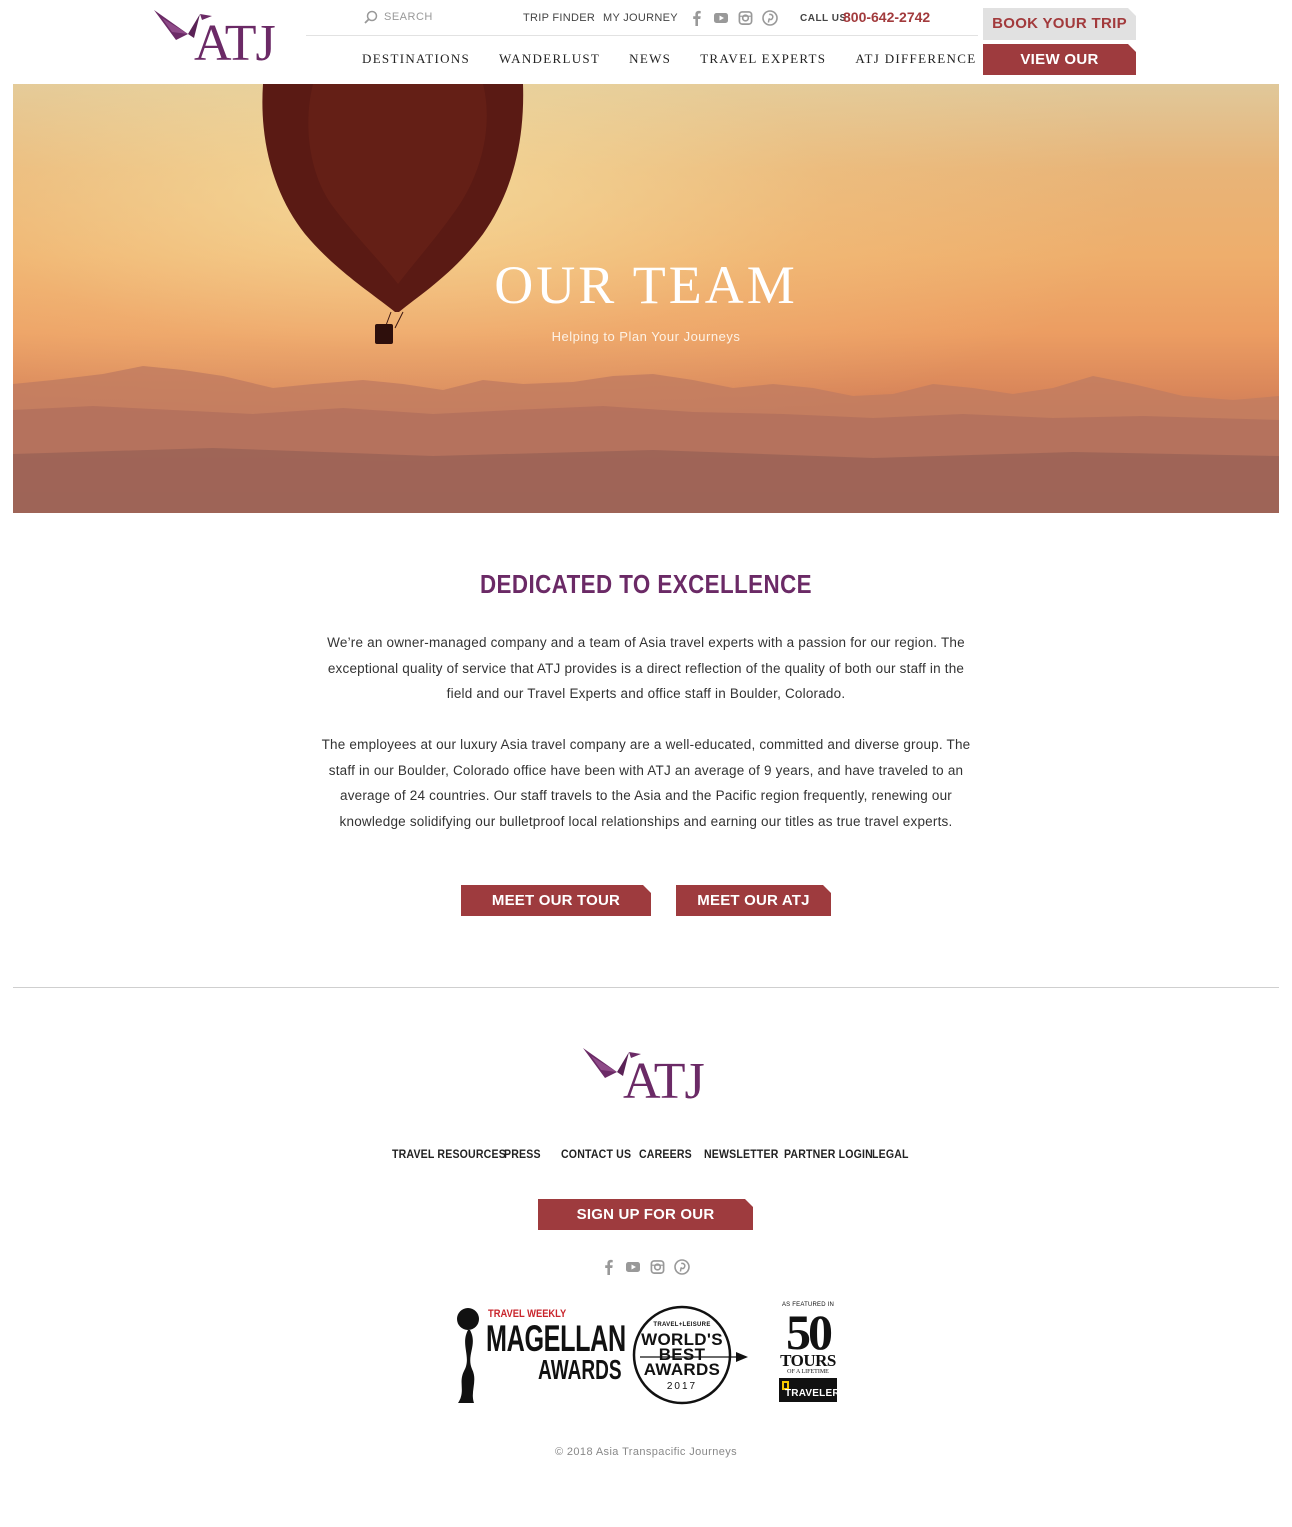 This screenshot has height=1527, width=1292. Describe the element at coordinates (1059, 71) in the screenshot. I see `view-catalog-button: VIEW OUR CATALOG` at that location.